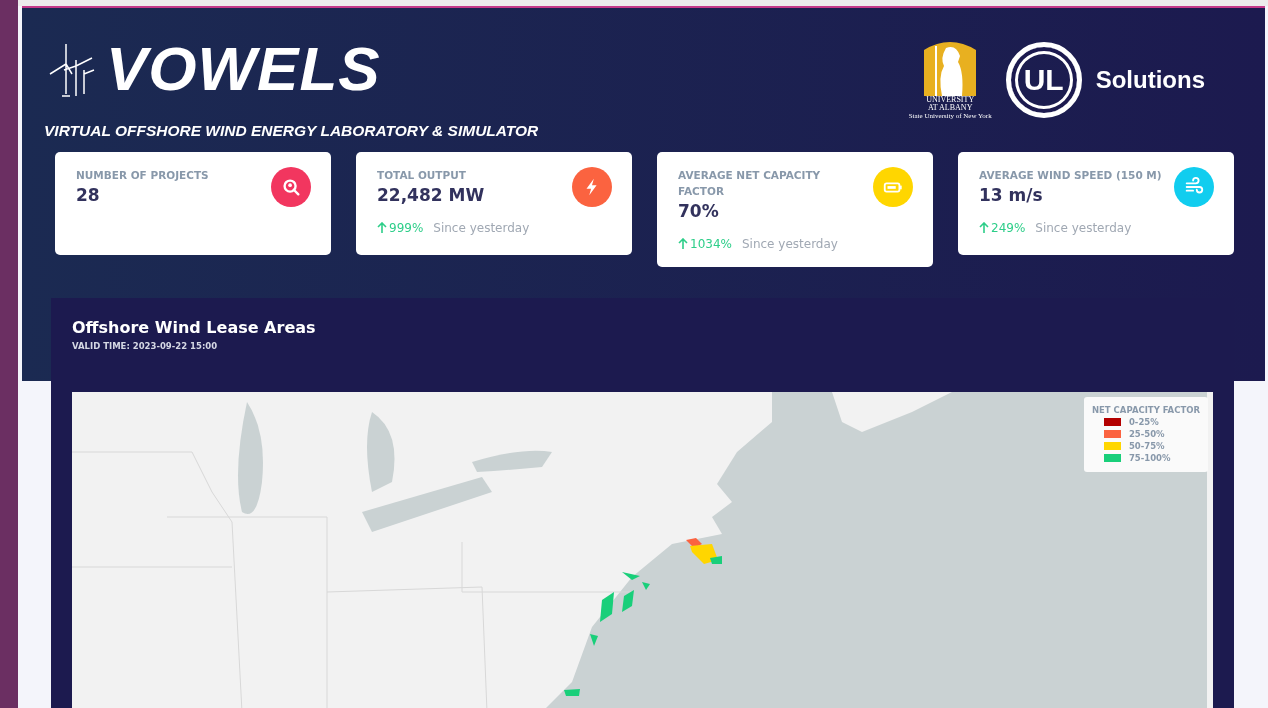  Describe the element at coordinates (142, 175) in the screenshot. I see `stat-label: NUMBER OF PROJECTS` at that location.